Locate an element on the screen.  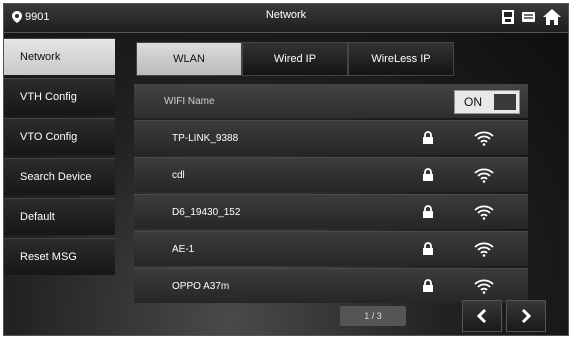
sidebar-item-network: Network is located at coordinates (59, 56).